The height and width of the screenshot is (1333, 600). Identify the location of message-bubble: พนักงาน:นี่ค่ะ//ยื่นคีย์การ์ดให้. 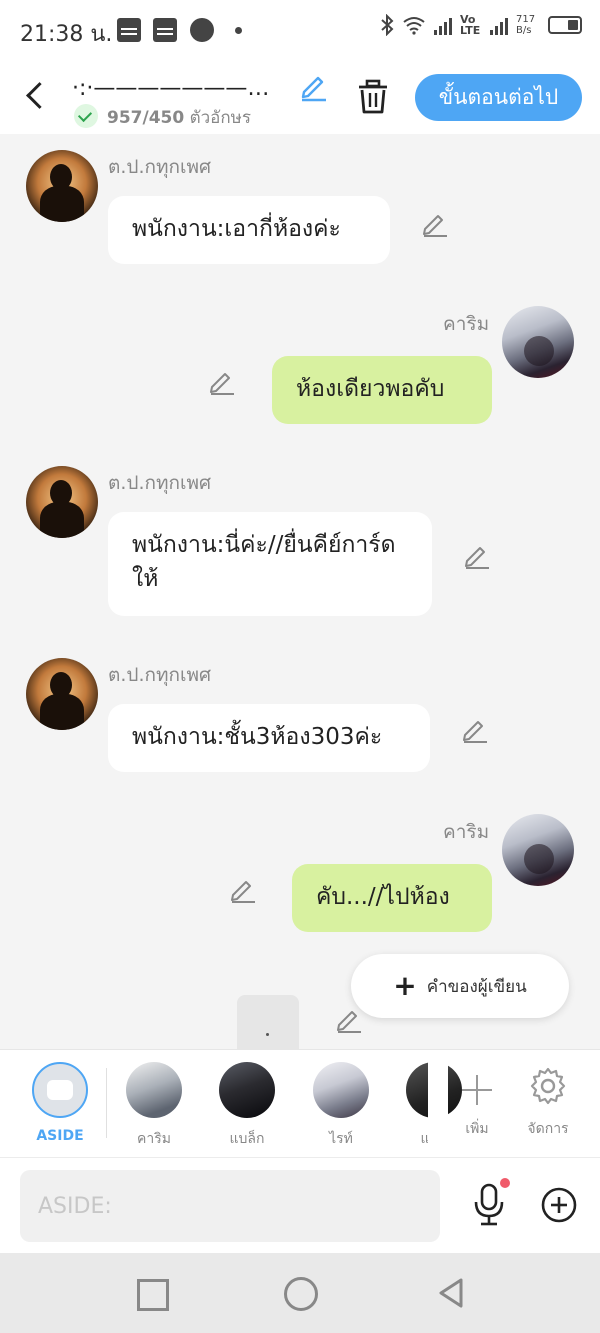
(270, 564).